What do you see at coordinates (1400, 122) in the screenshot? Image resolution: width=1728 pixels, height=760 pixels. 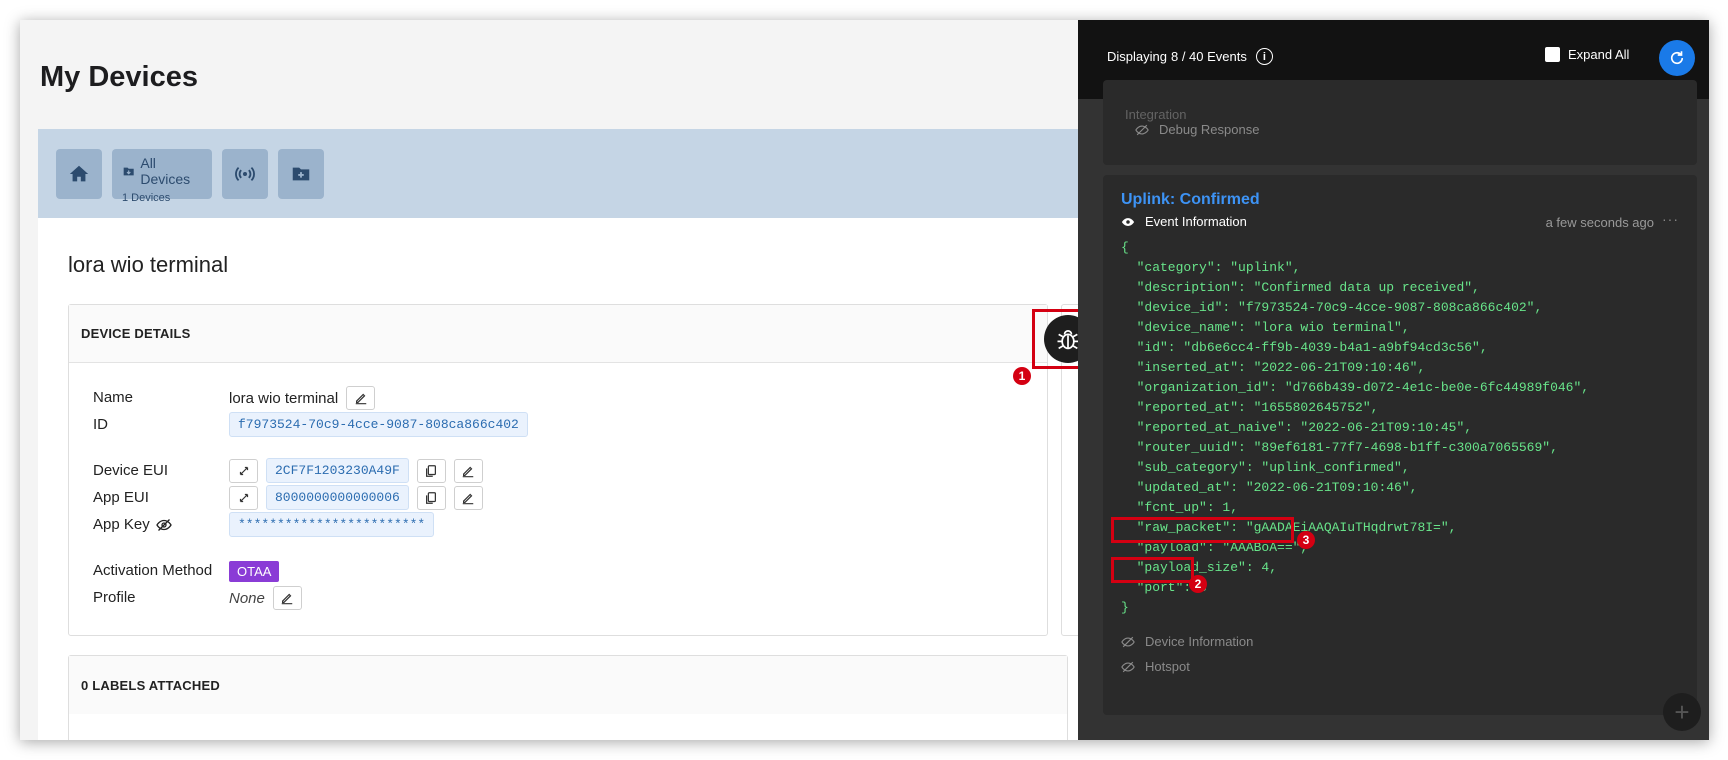 I see `previous-event: Integration Debug Response` at bounding box center [1400, 122].